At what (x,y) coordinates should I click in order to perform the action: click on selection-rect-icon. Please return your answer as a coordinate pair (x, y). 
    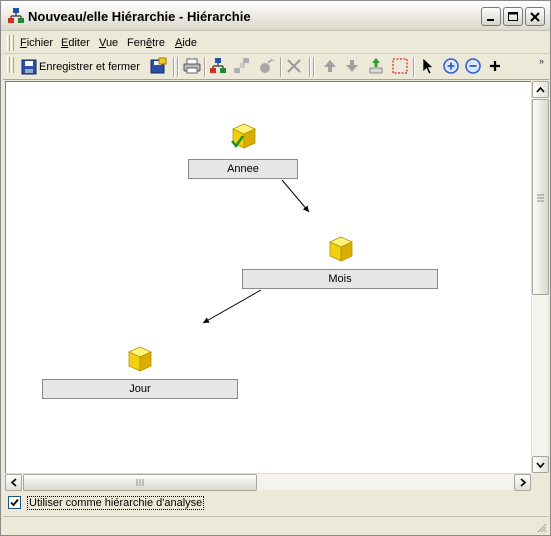
    Looking at the image, I should click on (400, 66).